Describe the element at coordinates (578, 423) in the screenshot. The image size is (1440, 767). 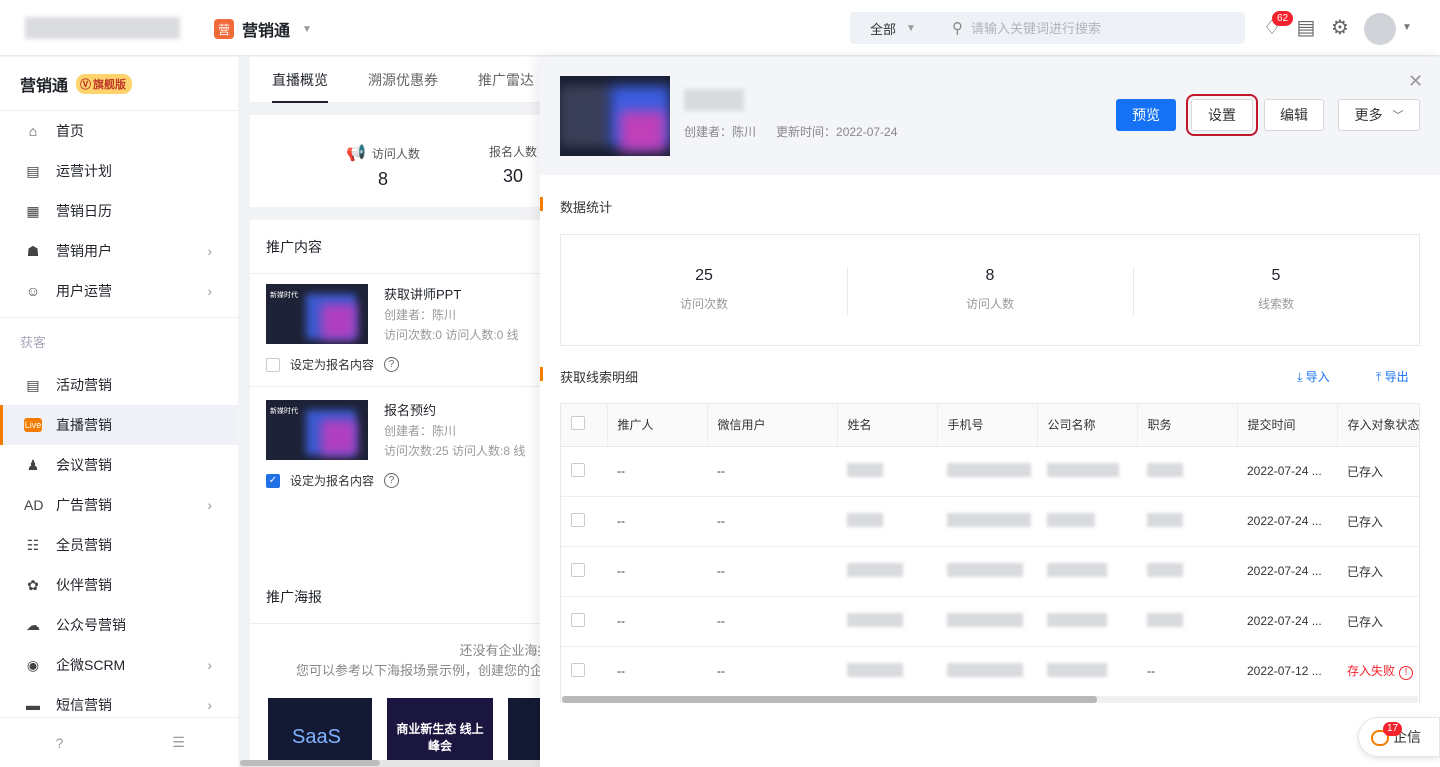
I see `select-all-checkbox` at that location.